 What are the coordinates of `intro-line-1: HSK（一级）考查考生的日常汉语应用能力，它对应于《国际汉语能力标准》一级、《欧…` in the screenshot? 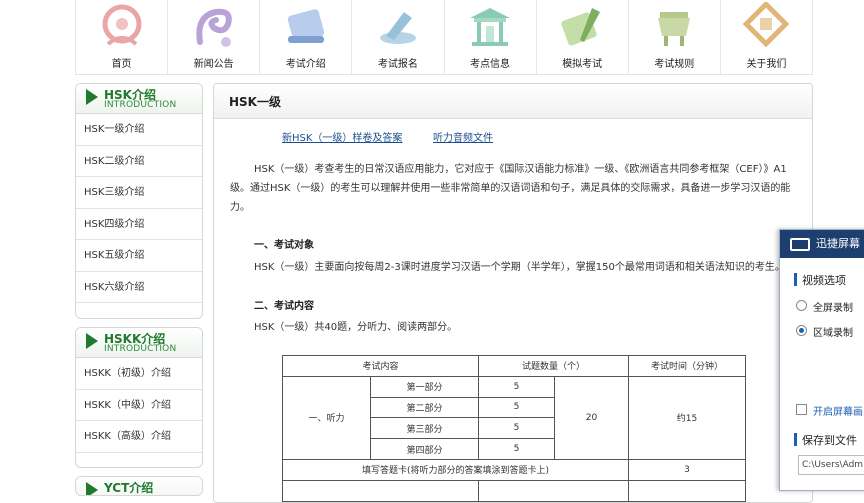 It's located at (520, 169).